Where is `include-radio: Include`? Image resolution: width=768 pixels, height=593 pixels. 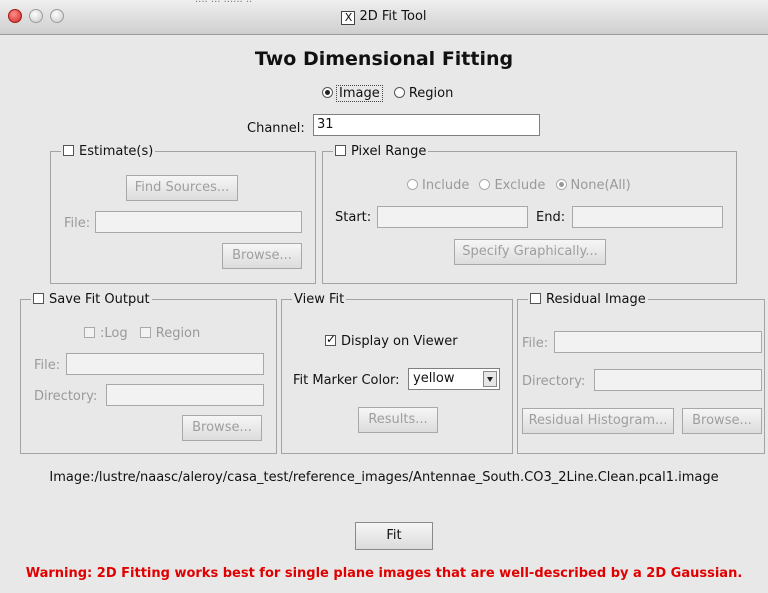 include-radio: Include is located at coordinates (438, 185).